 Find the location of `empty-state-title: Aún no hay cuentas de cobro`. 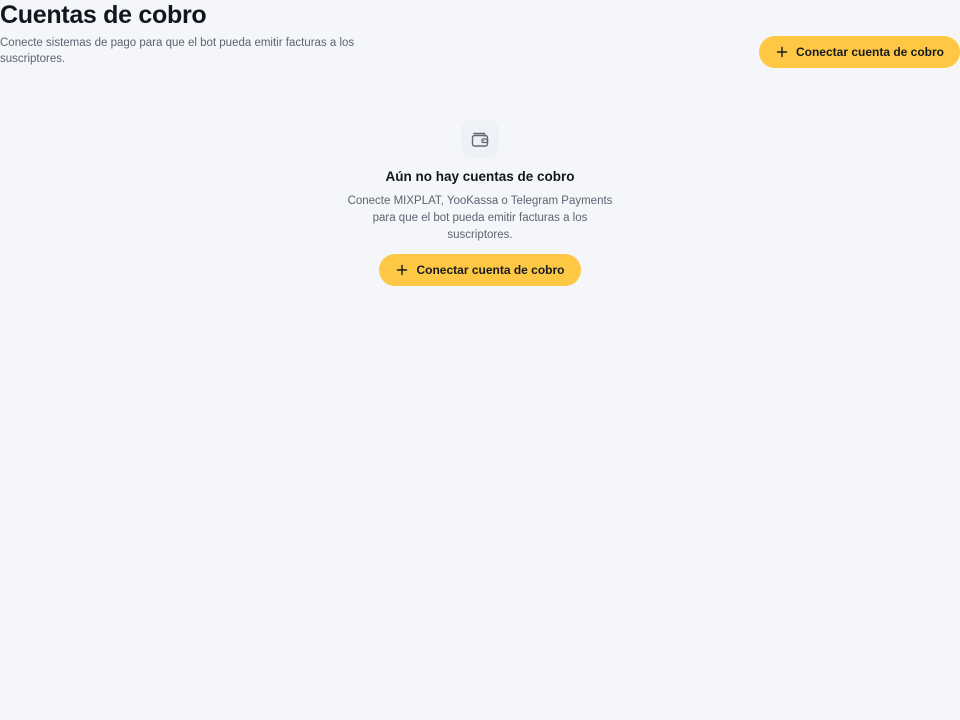

empty-state-title: Aún no hay cuentas de cobro is located at coordinates (480, 176).